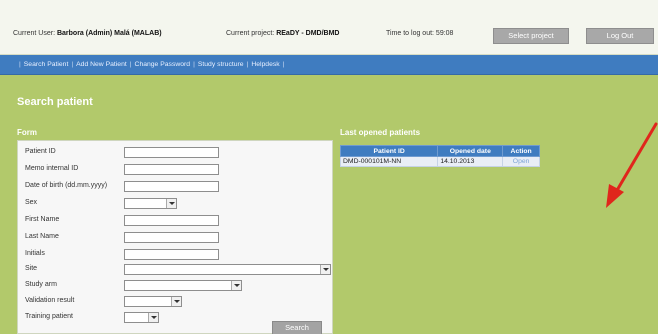  What do you see at coordinates (35, 253) in the screenshot?
I see `initials-label: Initials` at bounding box center [35, 253].